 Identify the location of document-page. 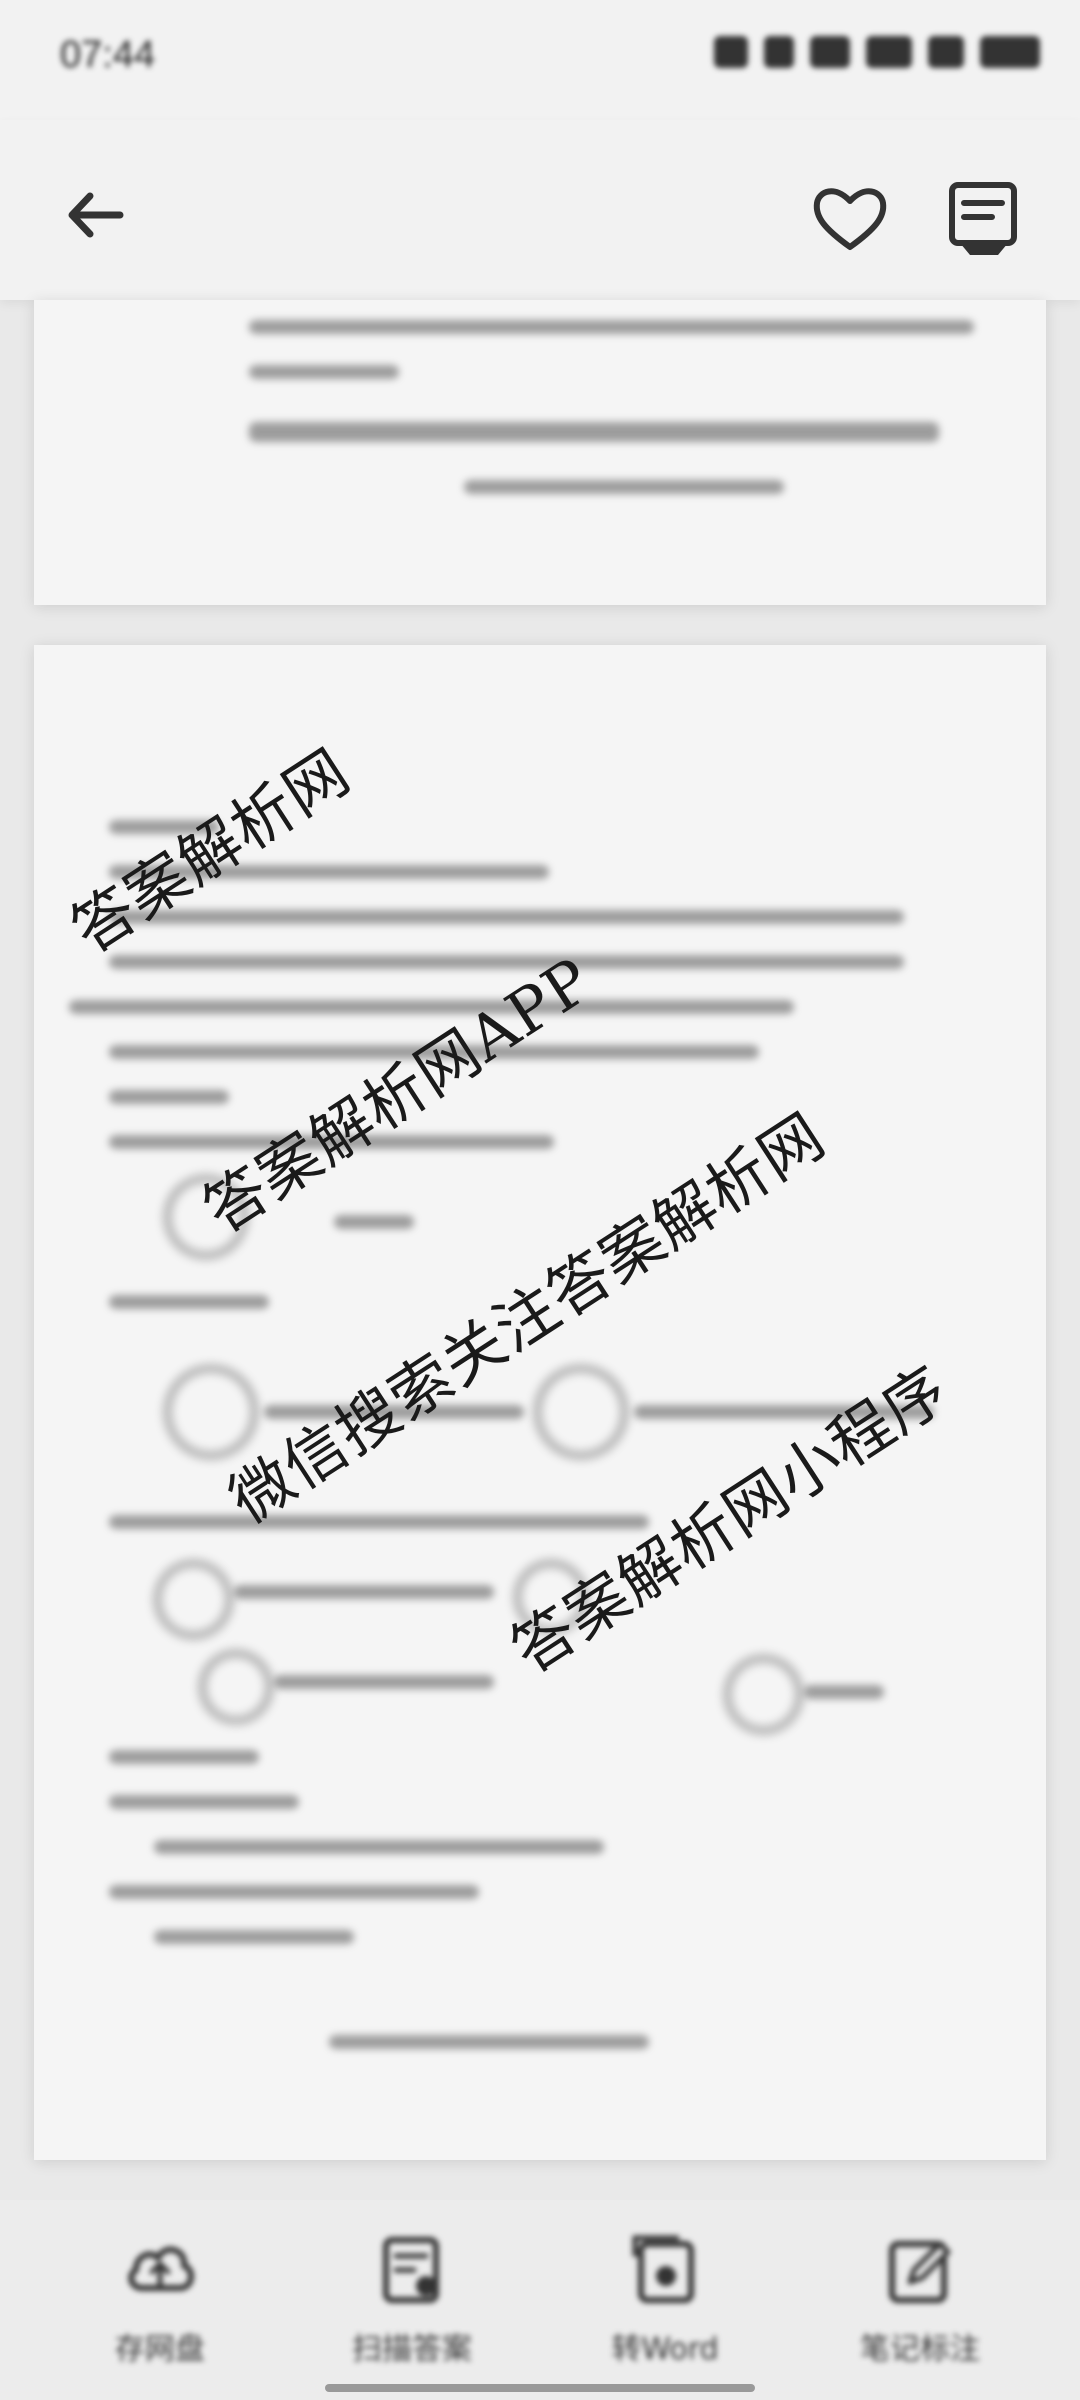
(540, 452).